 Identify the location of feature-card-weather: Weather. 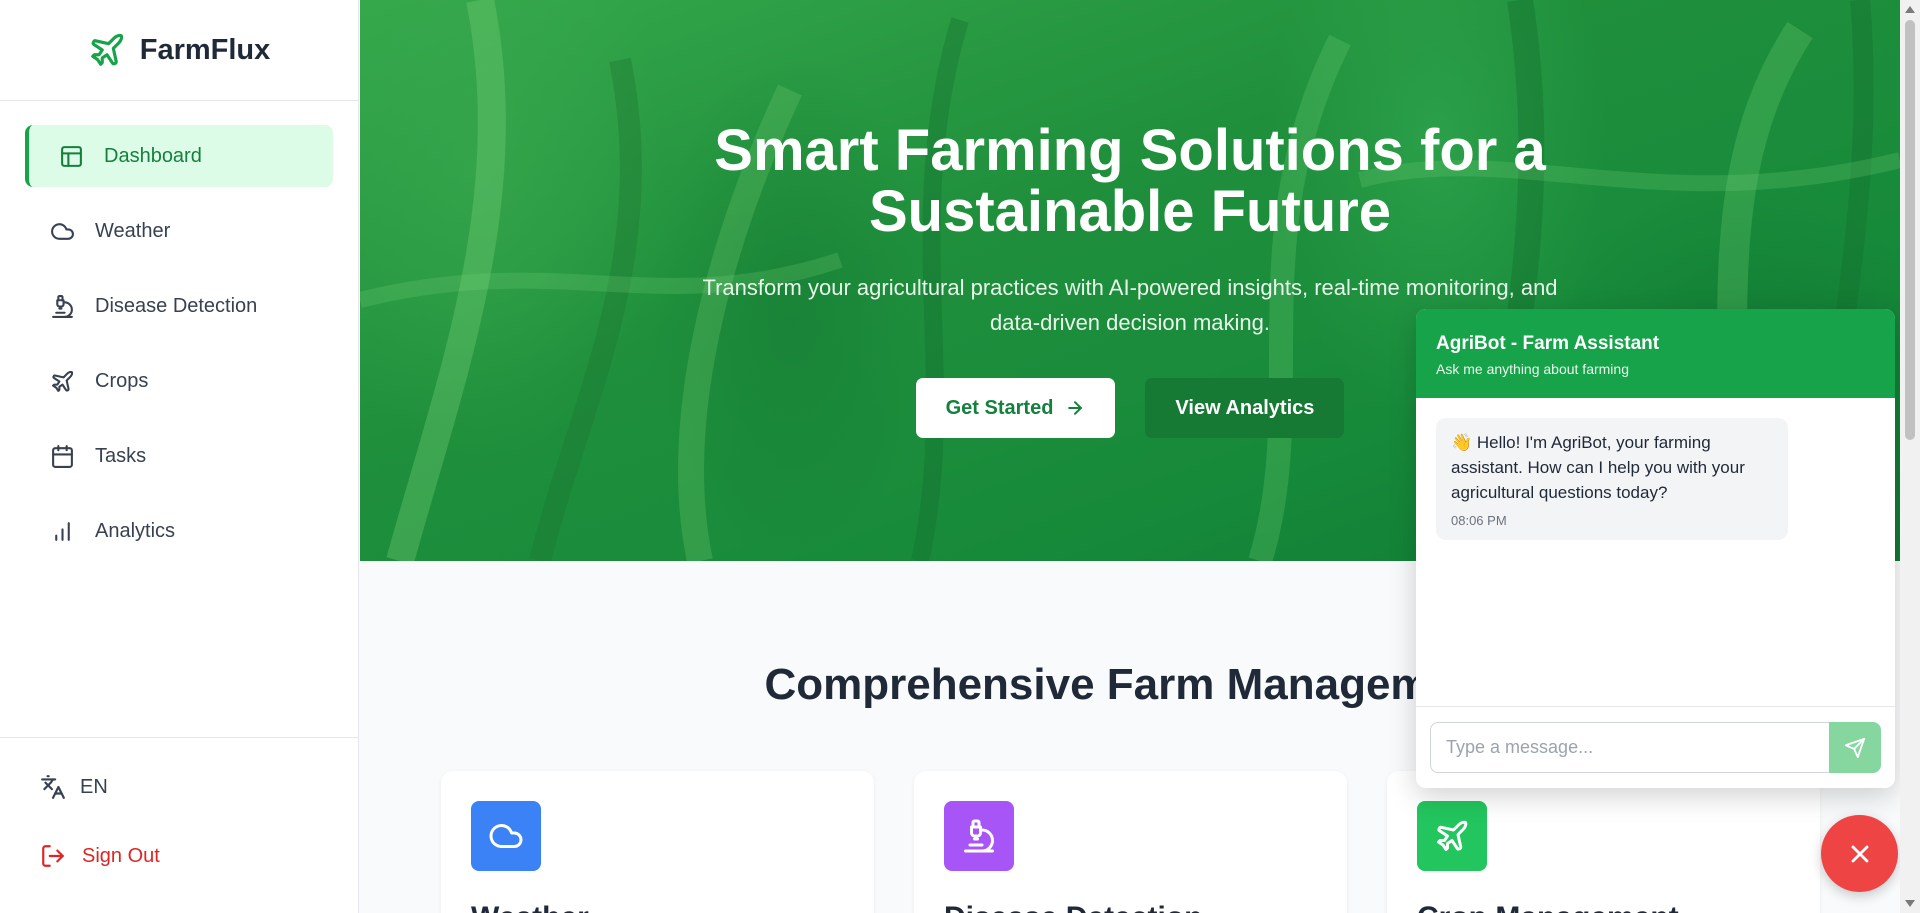
(657, 842).